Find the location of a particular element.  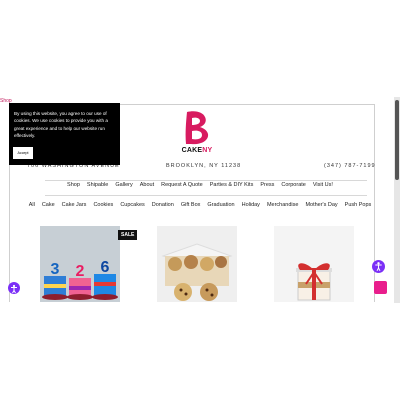

brand-name: CAKENY is located at coordinates (197, 150).